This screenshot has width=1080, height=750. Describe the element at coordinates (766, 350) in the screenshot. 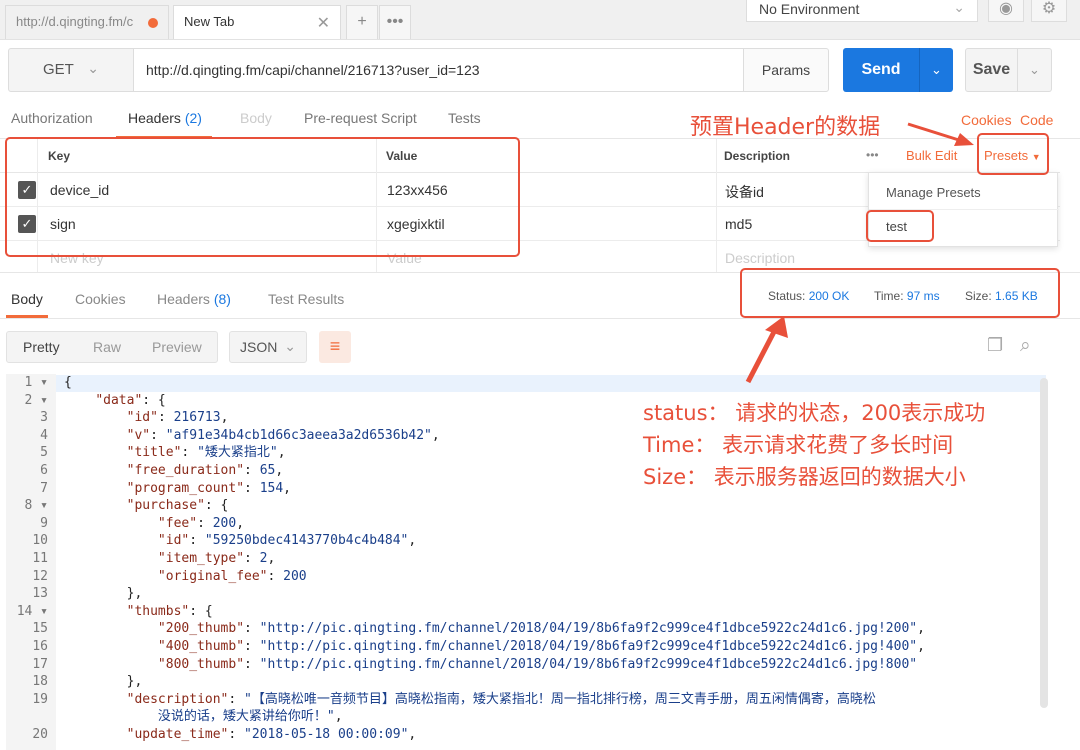

I see `arrow-to-status-icon` at that location.